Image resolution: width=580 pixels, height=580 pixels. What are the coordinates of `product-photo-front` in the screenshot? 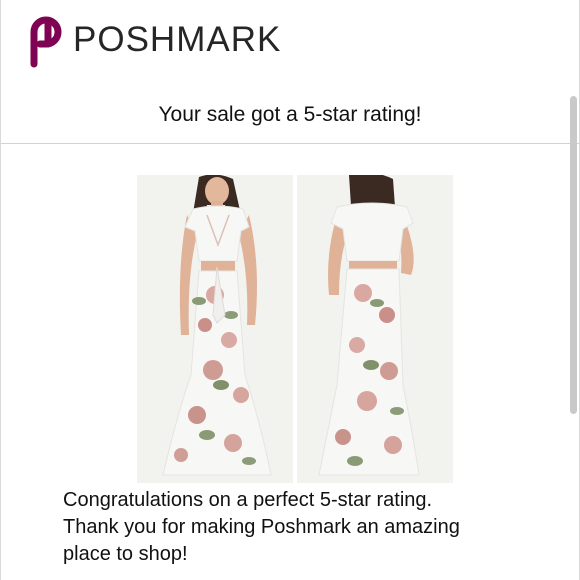 It's located at (215, 329).